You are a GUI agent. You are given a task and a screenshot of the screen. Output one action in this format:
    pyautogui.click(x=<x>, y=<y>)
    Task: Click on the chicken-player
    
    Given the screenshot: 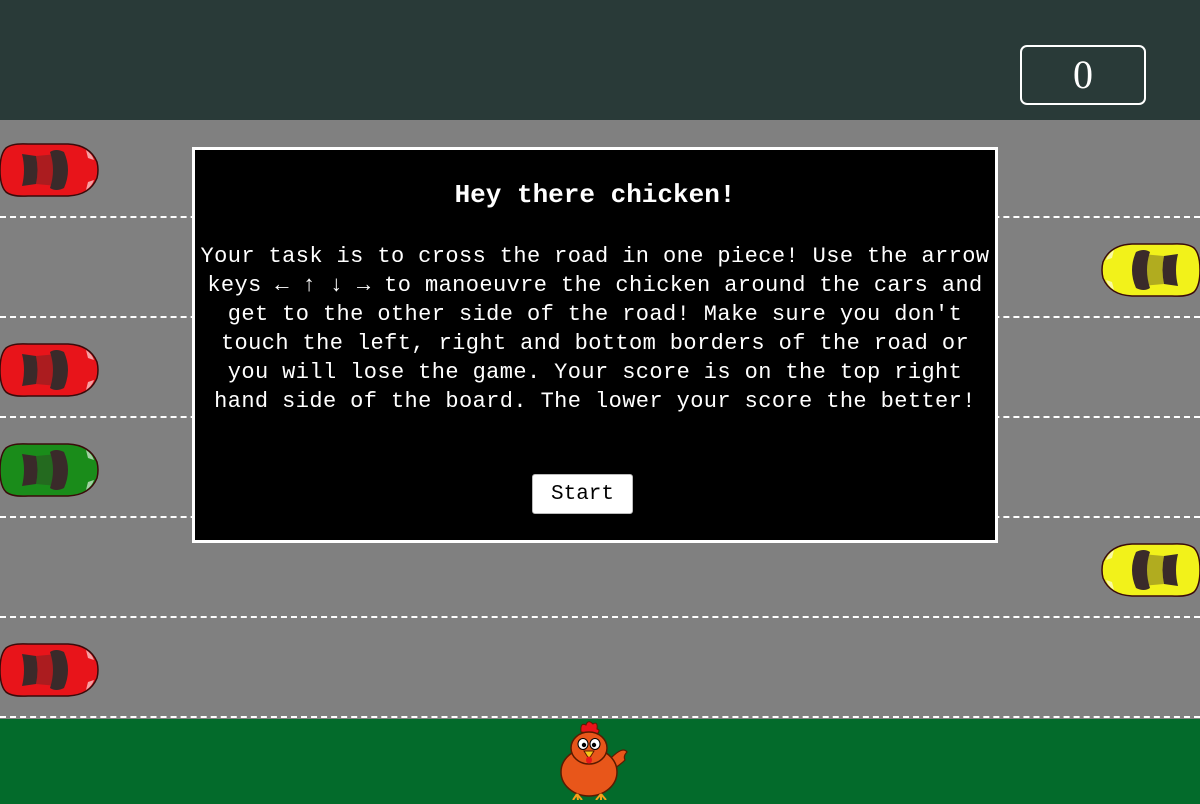 What is the action you would take?
    pyautogui.click(x=591, y=760)
    